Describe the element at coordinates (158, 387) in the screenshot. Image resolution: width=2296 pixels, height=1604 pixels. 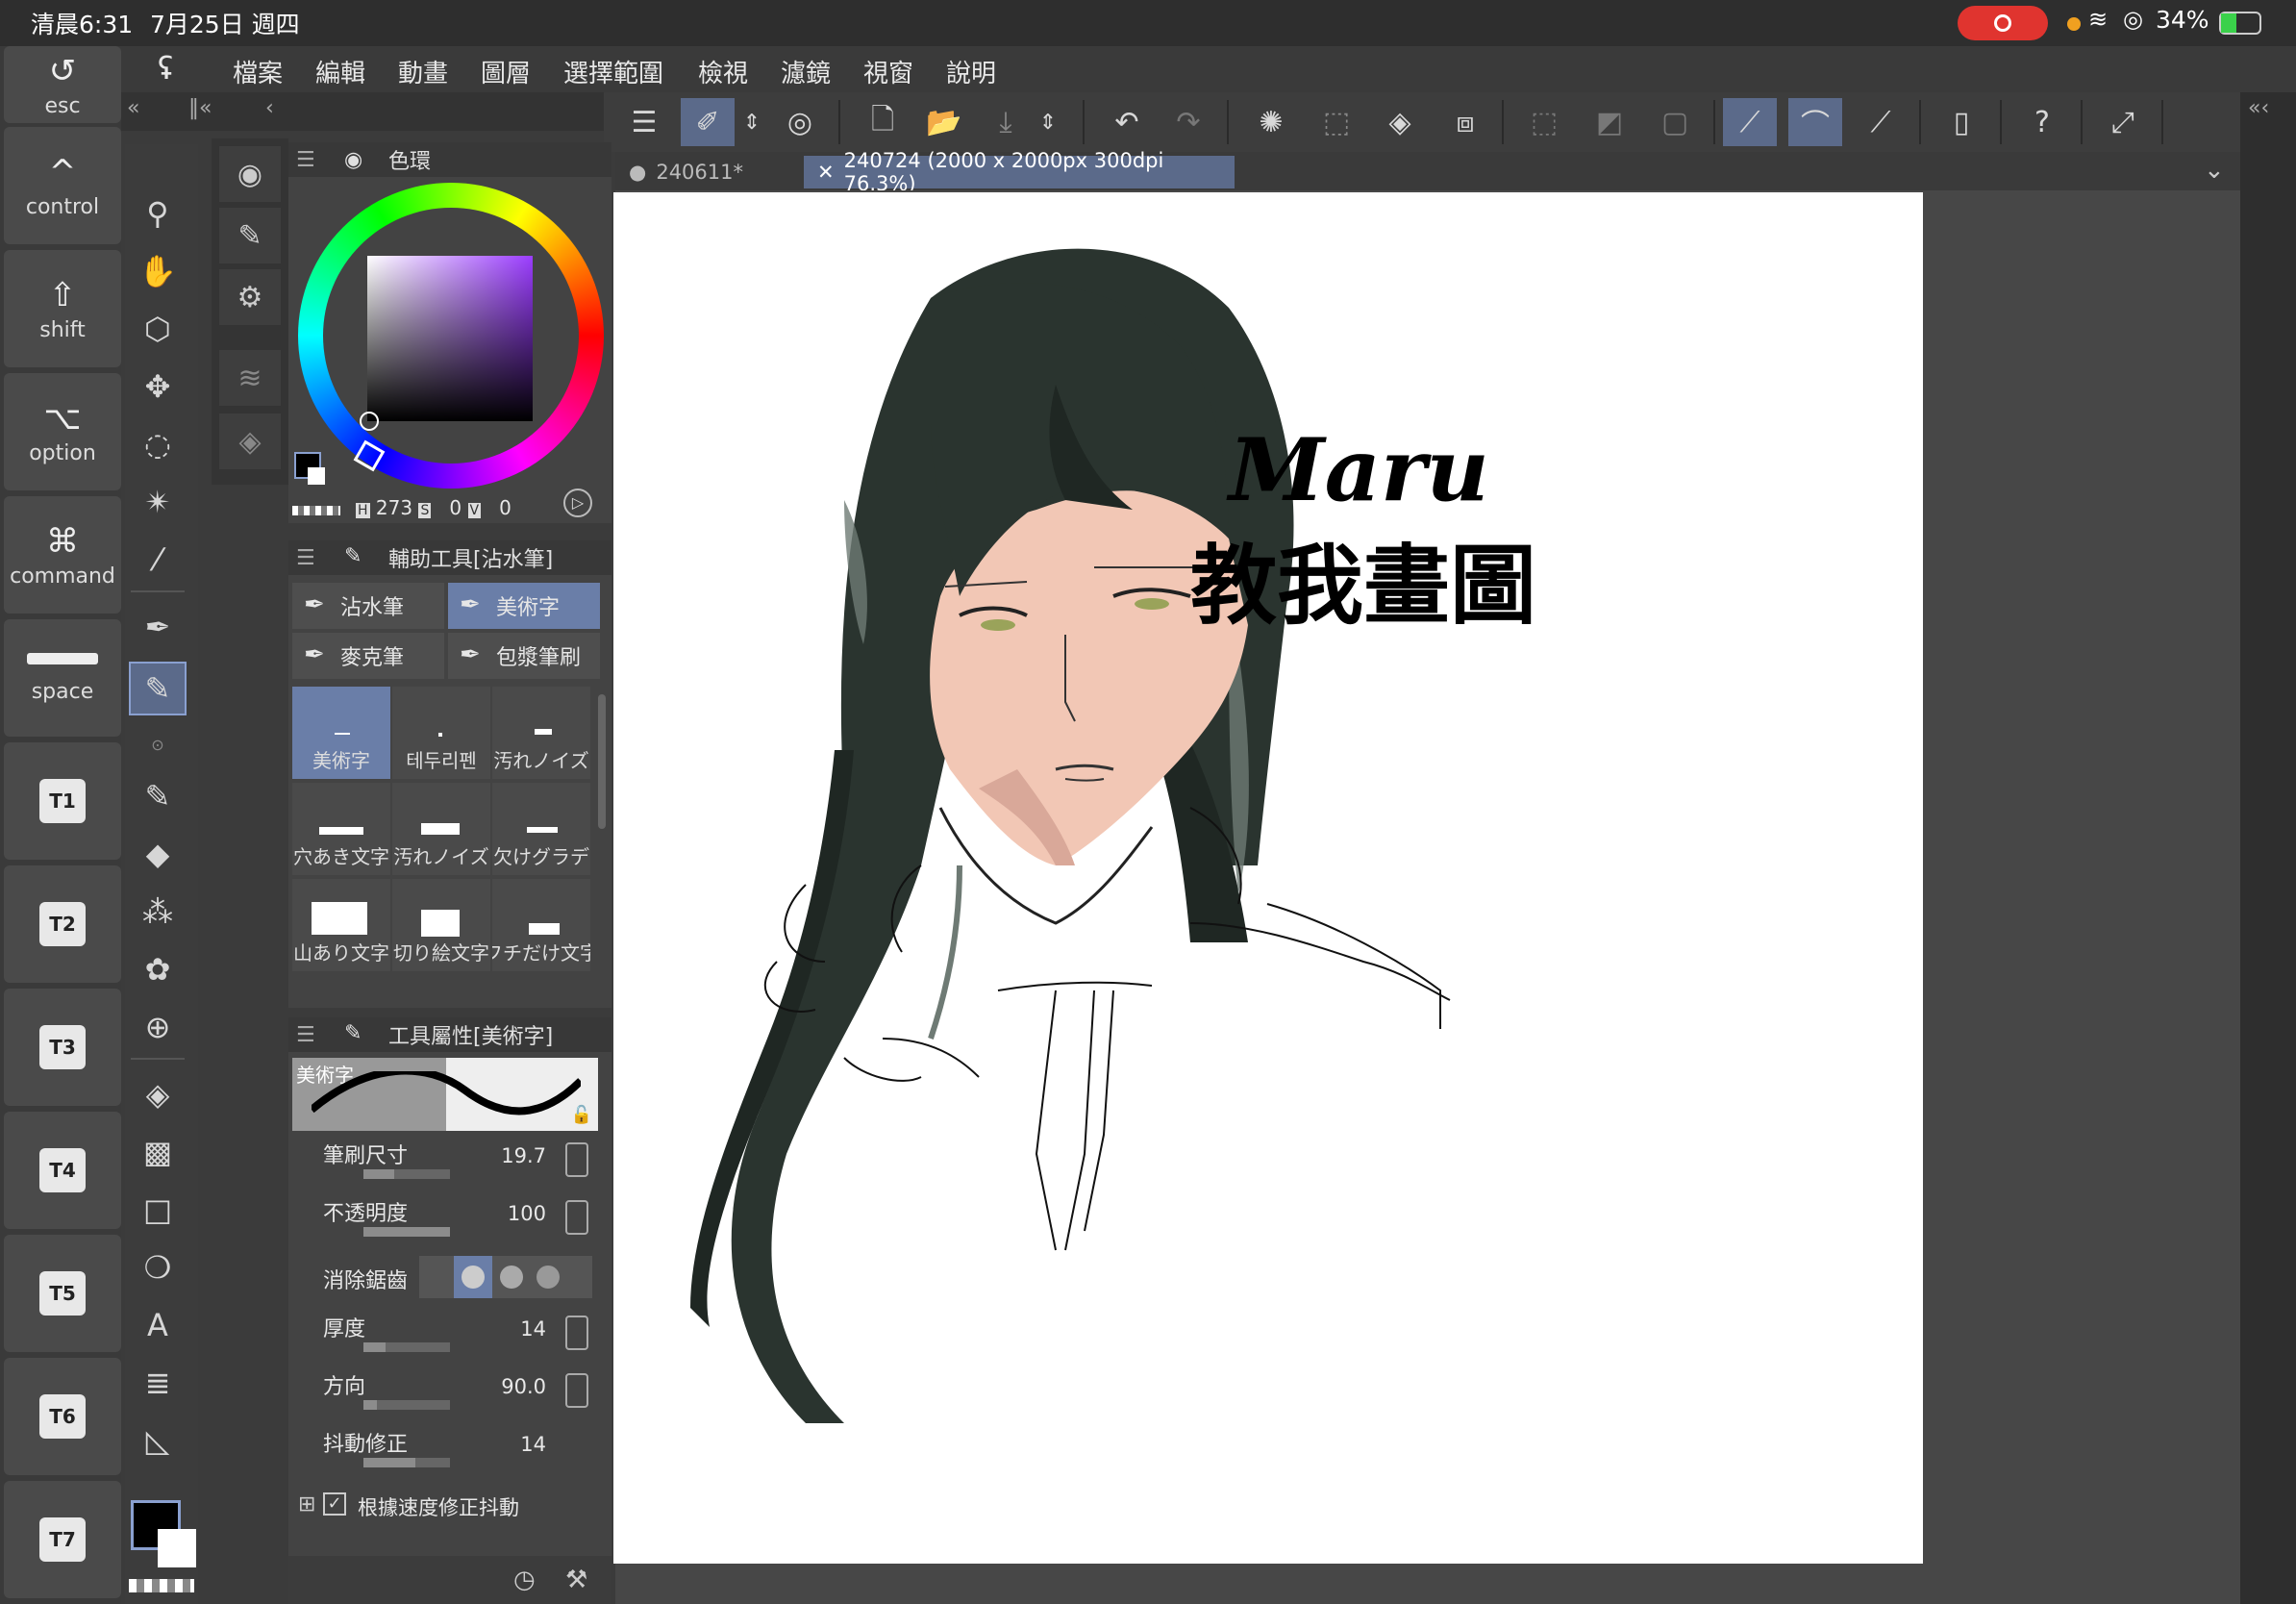
I see `move-icon: ✥` at that location.